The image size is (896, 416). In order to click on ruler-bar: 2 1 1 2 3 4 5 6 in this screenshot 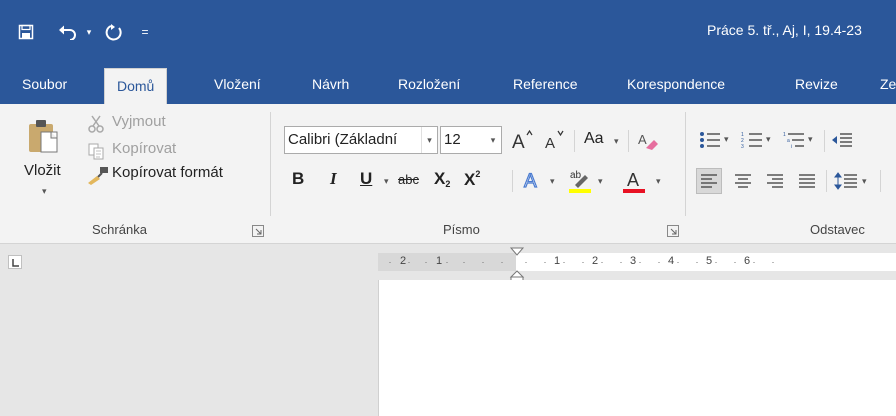, I will do `click(448, 263)`.